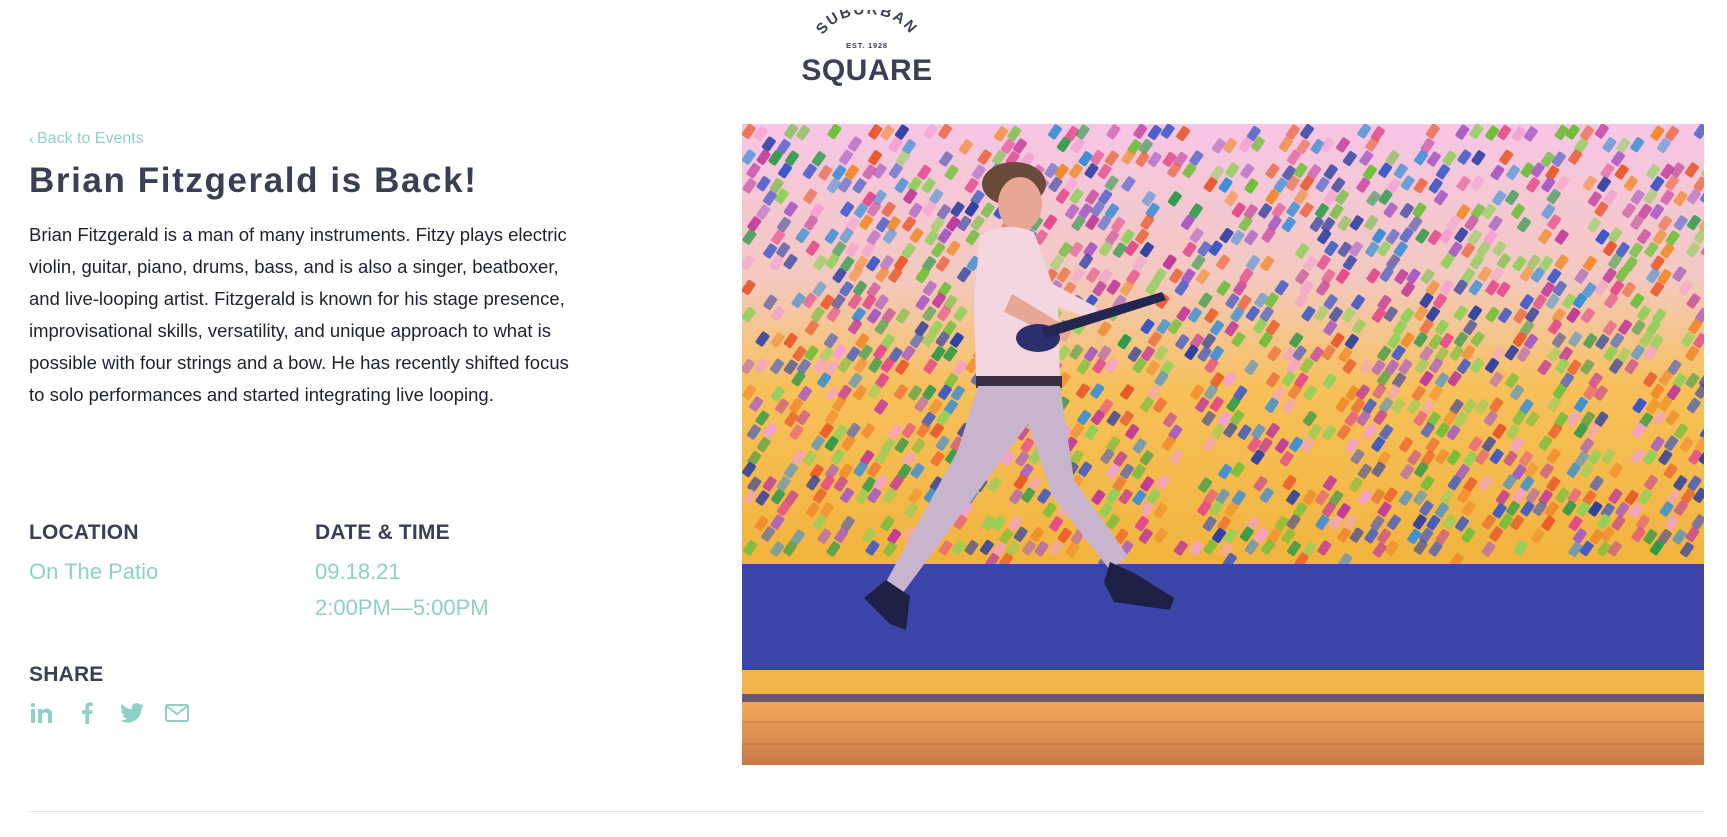 Image resolution: width=1727 pixels, height=837 pixels. Describe the element at coordinates (132, 713) in the screenshot. I see `twitter-icon` at that location.